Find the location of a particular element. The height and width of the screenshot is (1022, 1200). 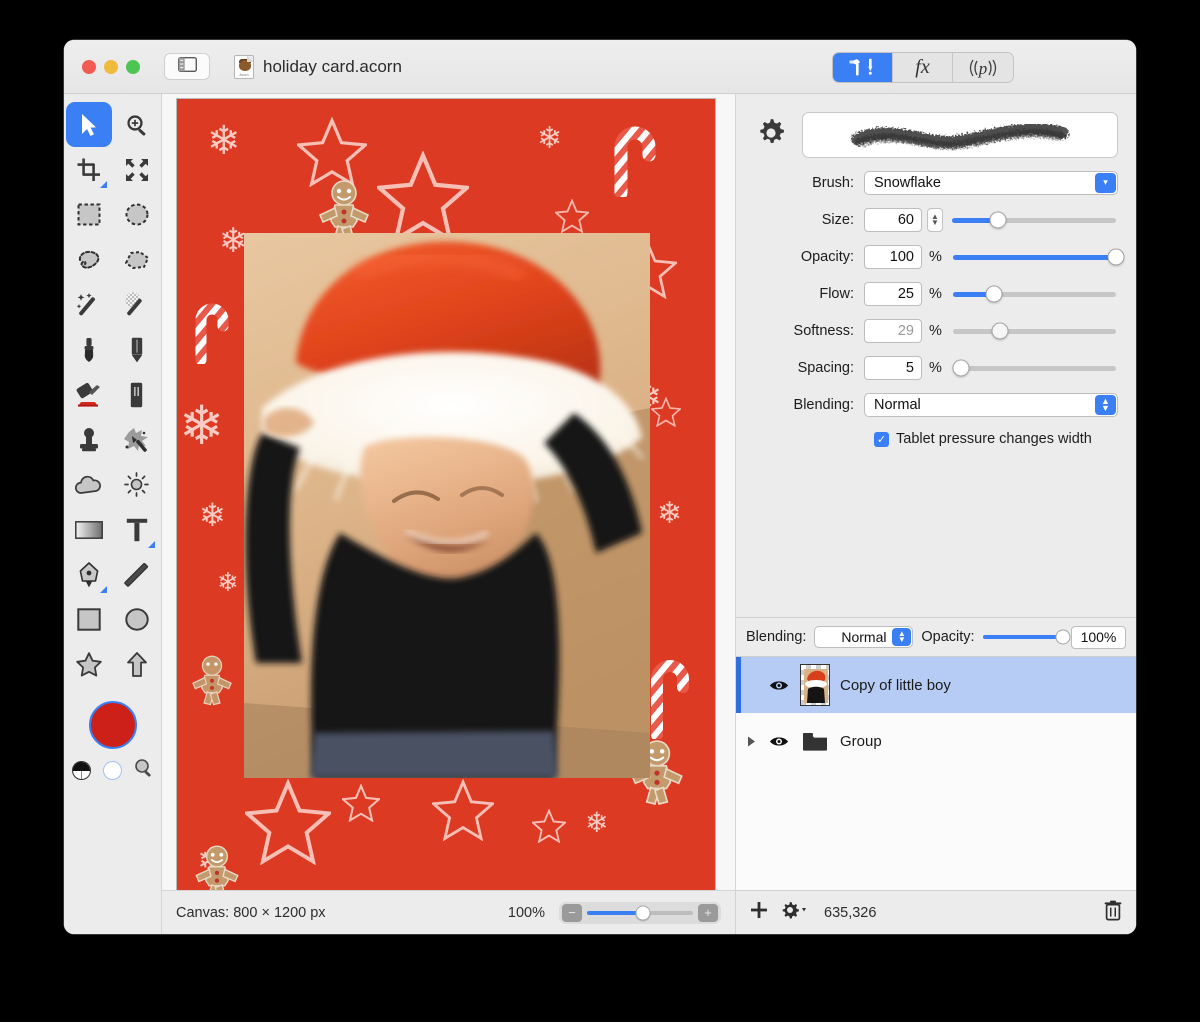

move-tool is located at coordinates (88, 124).